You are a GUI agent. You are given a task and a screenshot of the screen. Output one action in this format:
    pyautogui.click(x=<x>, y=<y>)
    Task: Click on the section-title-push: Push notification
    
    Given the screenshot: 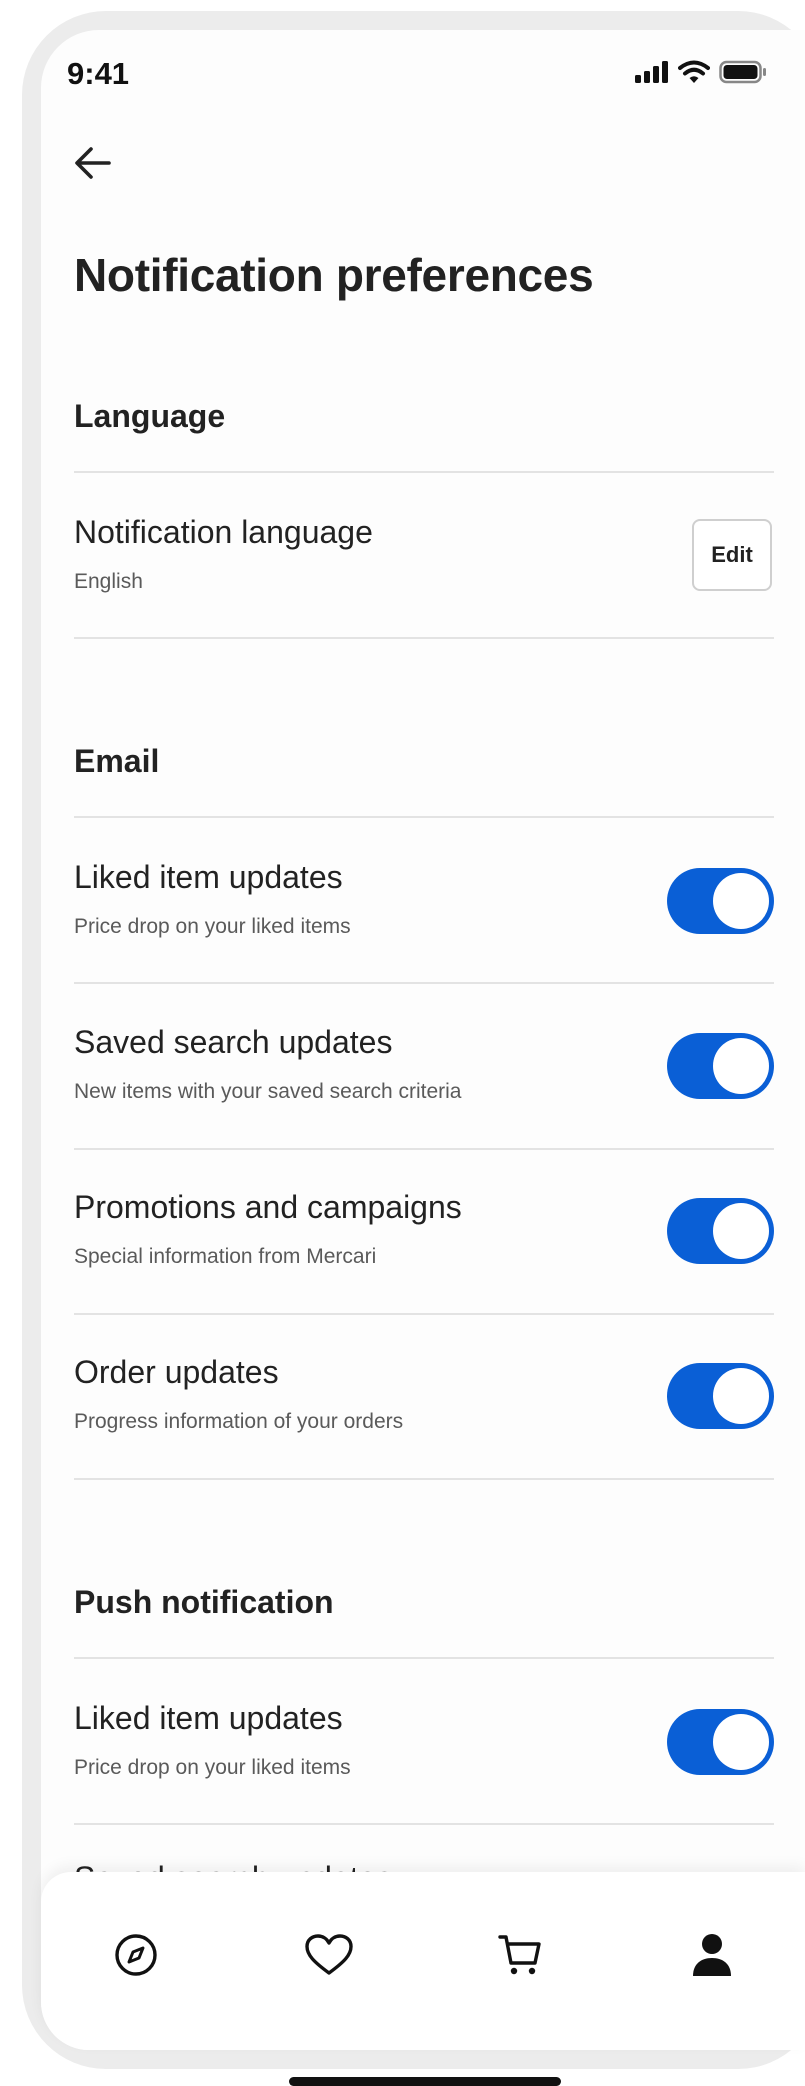 What is the action you would take?
    pyautogui.click(x=204, y=1602)
    